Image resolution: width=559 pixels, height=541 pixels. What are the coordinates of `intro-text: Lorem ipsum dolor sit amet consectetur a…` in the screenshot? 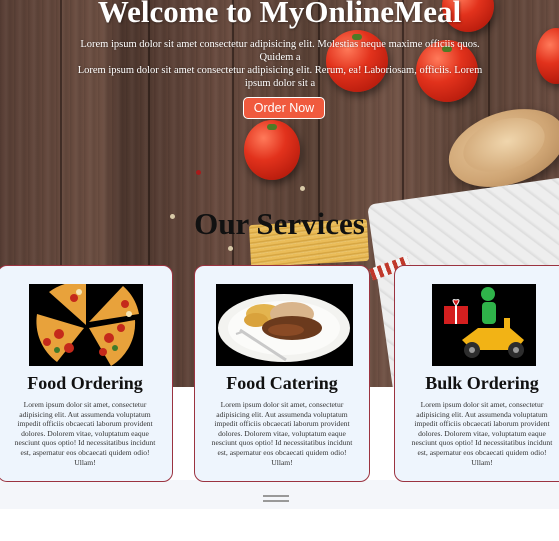 It's located at (280, 64).